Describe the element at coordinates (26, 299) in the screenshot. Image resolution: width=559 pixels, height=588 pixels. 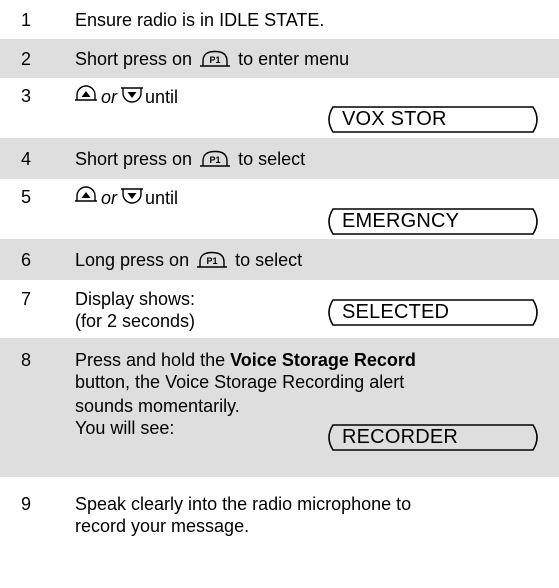
I see `step-number: 7` at that location.